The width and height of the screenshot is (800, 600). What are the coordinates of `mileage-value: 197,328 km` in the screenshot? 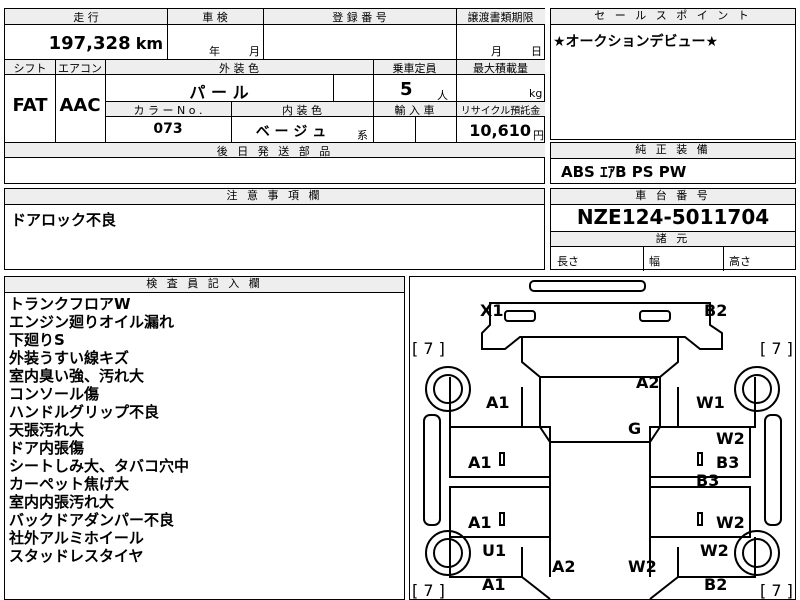 It's located at (86, 42).